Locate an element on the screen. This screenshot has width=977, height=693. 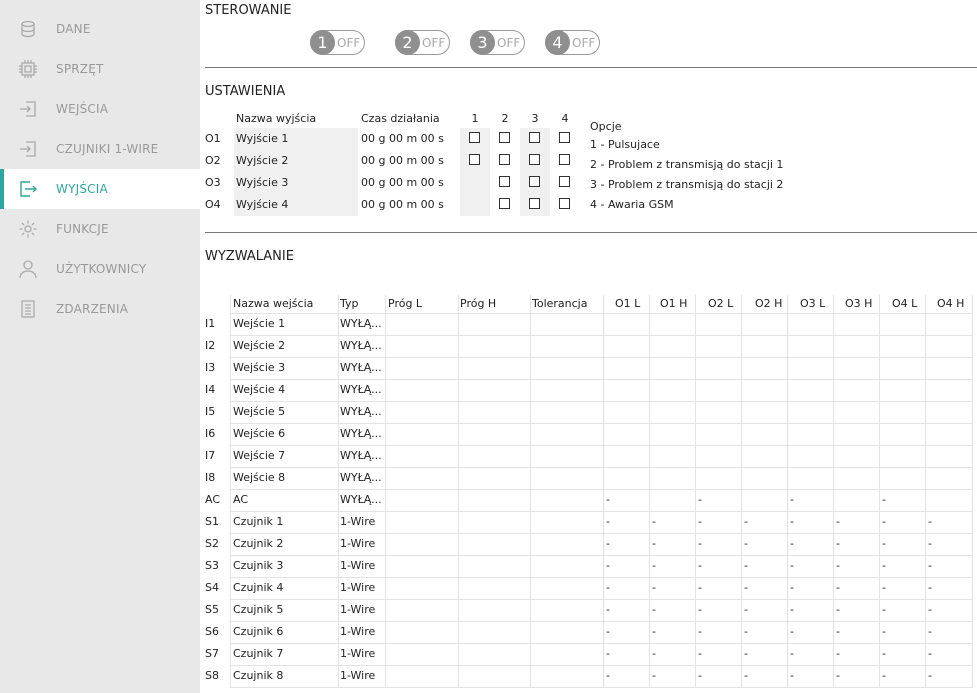
table-row: AC AC WYŁĄ... - - - - is located at coordinates (588, 500).